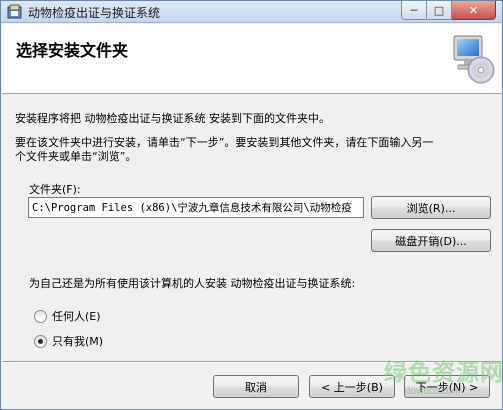  What do you see at coordinates (72, 50) in the screenshot?
I see `page-title: 选择安装文件夹` at bounding box center [72, 50].